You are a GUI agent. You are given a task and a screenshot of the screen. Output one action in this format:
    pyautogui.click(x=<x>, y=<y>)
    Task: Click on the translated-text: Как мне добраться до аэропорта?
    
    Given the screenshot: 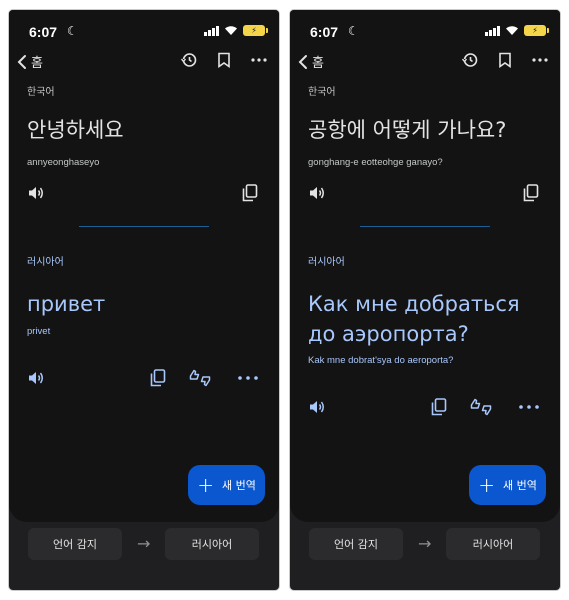 What is the action you would take?
    pyautogui.click(x=428, y=319)
    